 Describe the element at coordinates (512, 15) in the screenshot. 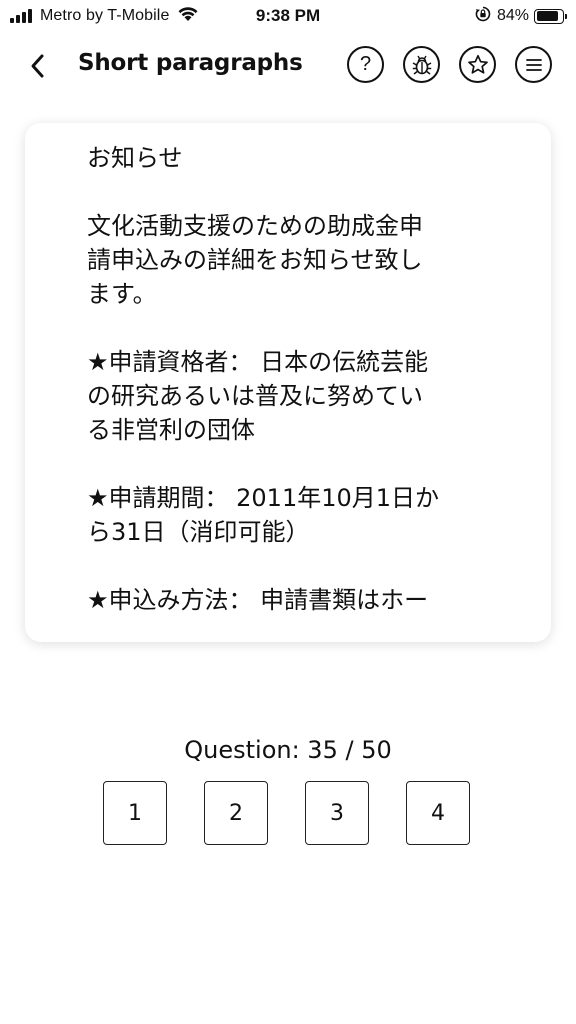

I see `battery-percentage: 84%` at that location.